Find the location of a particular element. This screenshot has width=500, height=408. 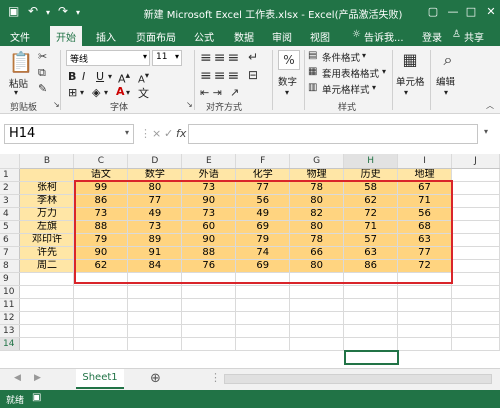

share-icon: ♙ is located at coordinates (456, 34).